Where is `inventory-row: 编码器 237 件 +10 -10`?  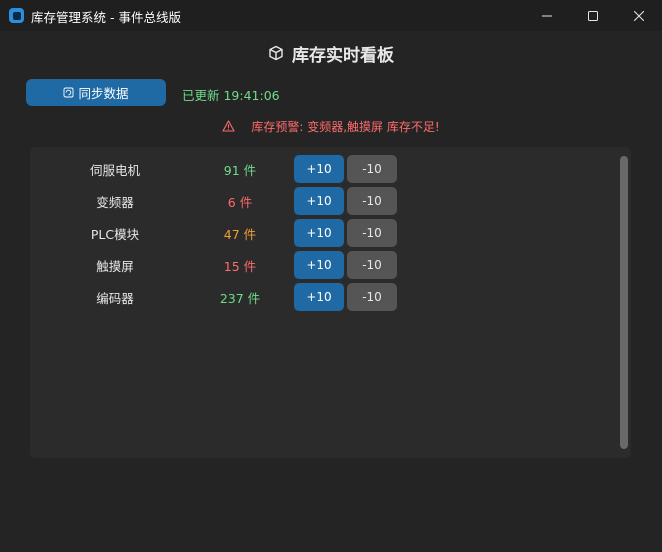
inventory-row: 编码器 237 件 +10 -10 is located at coordinates (240, 297).